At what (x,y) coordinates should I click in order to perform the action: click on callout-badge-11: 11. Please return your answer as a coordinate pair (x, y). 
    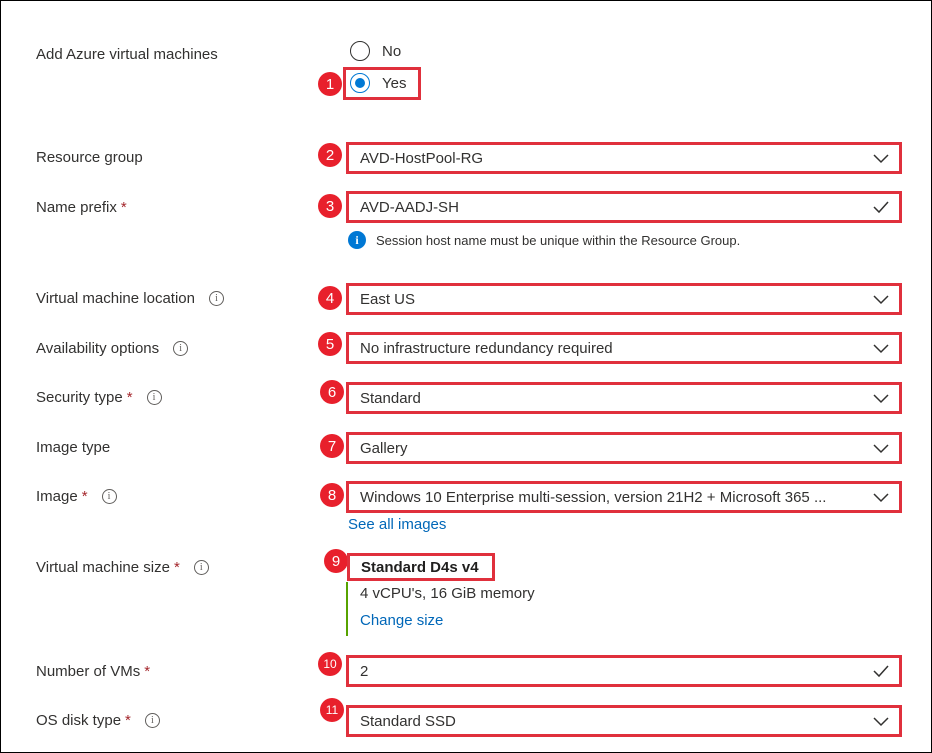
    Looking at the image, I should click on (332, 710).